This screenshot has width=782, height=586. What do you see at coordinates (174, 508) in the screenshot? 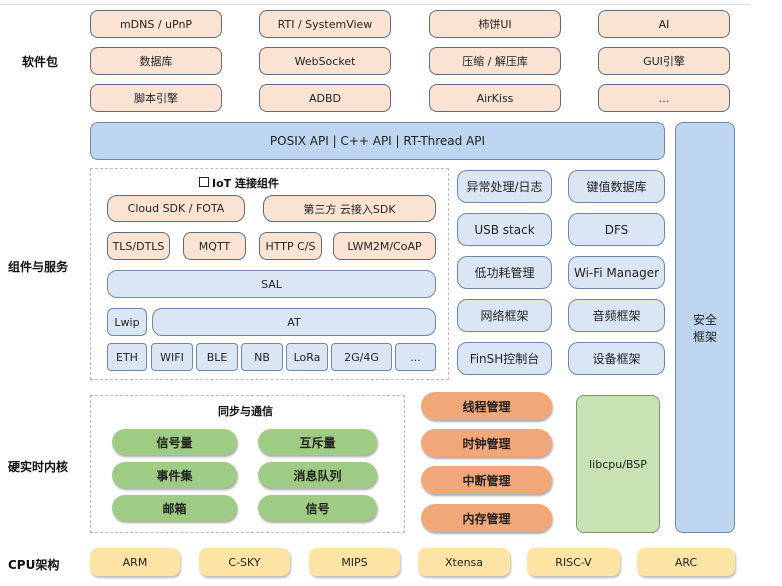
I see `sync-item: 邮箱` at bounding box center [174, 508].